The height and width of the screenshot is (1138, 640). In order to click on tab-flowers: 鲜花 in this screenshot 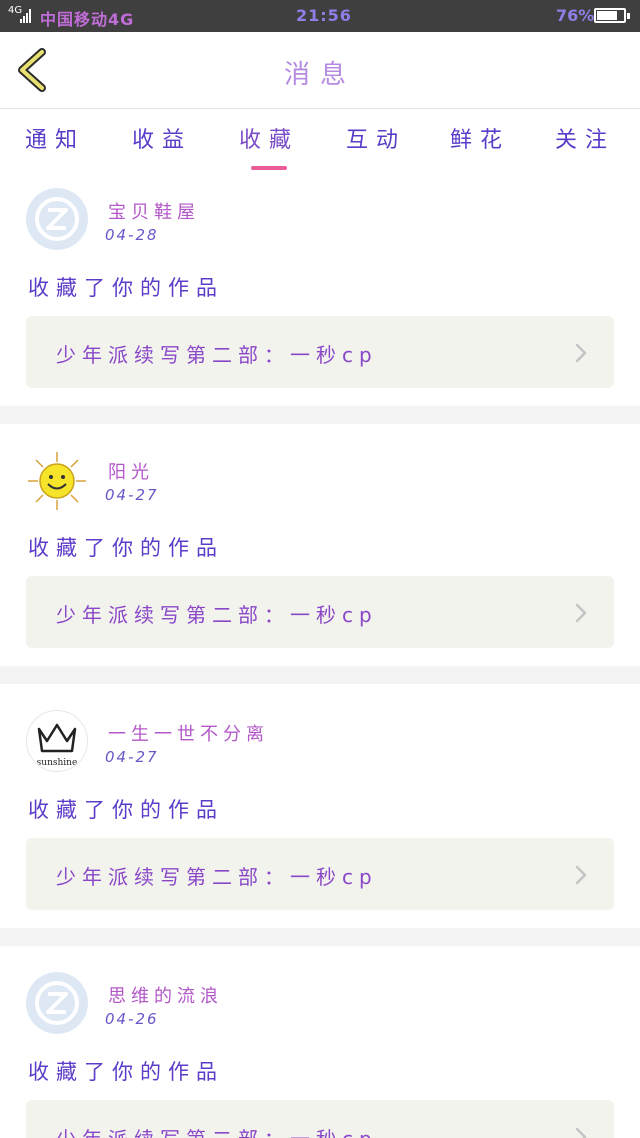, I will do `click(480, 138)`.